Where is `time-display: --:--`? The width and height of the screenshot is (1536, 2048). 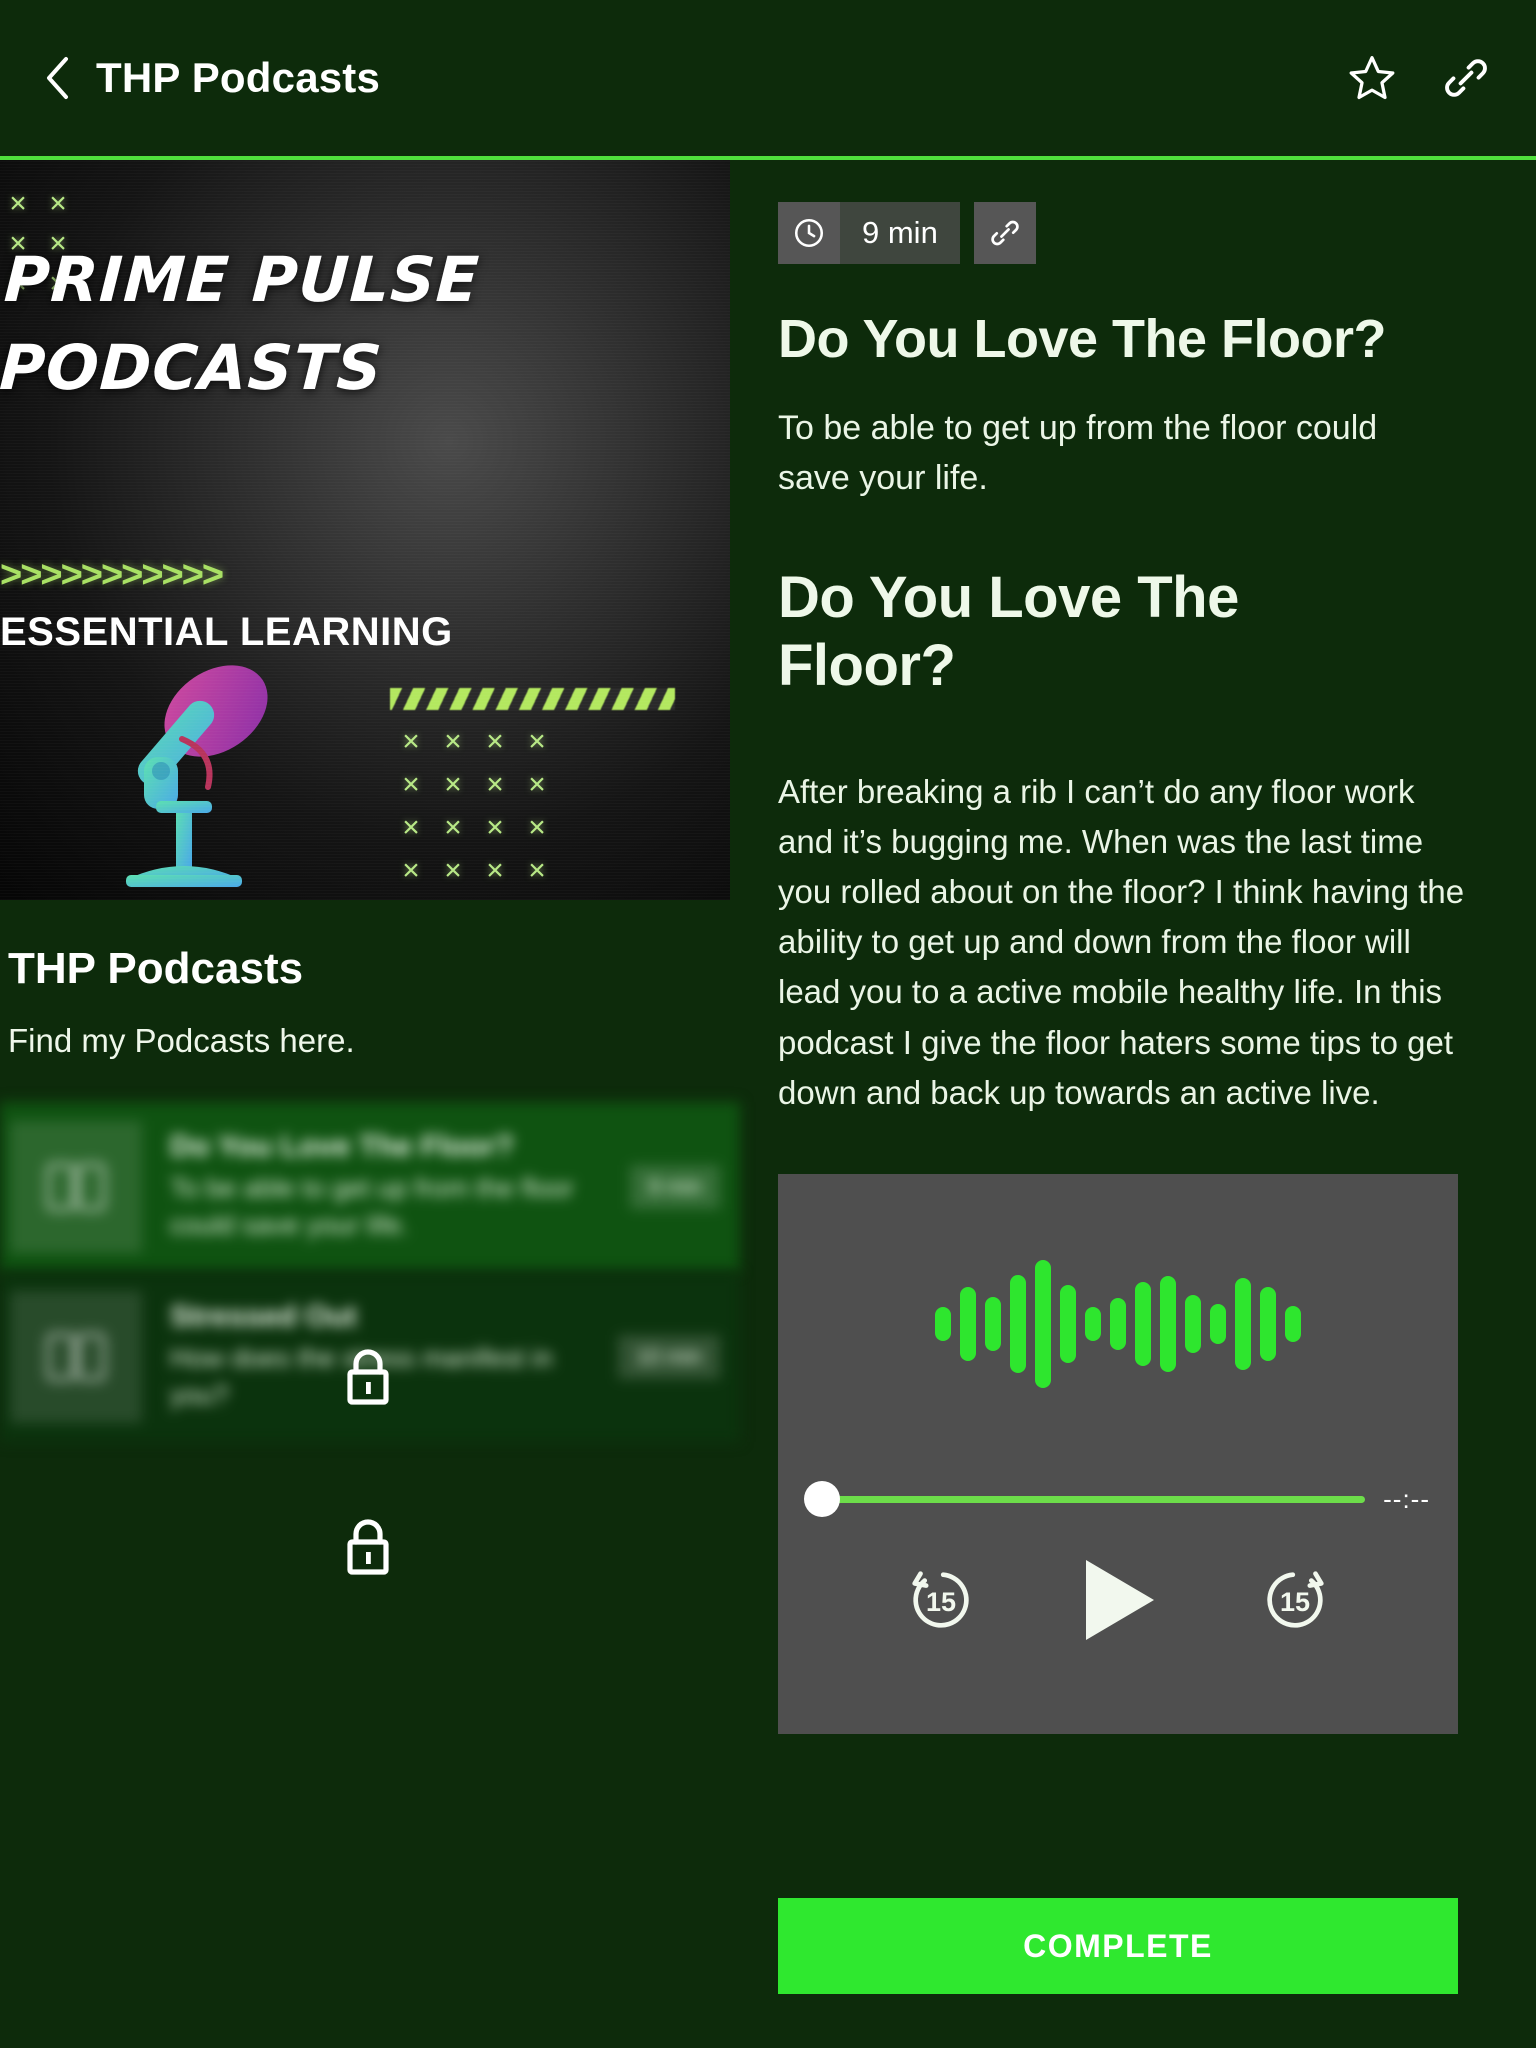
time-display: --:-- is located at coordinates (1406, 1498).